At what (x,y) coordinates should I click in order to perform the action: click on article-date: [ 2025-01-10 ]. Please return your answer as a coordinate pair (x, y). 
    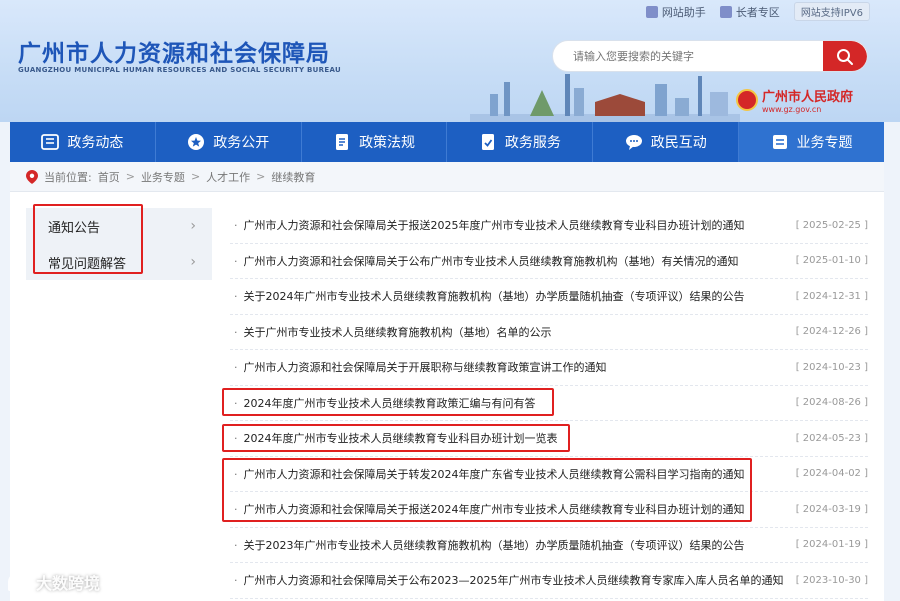
    Looking at the image, I should click on (831, 261).